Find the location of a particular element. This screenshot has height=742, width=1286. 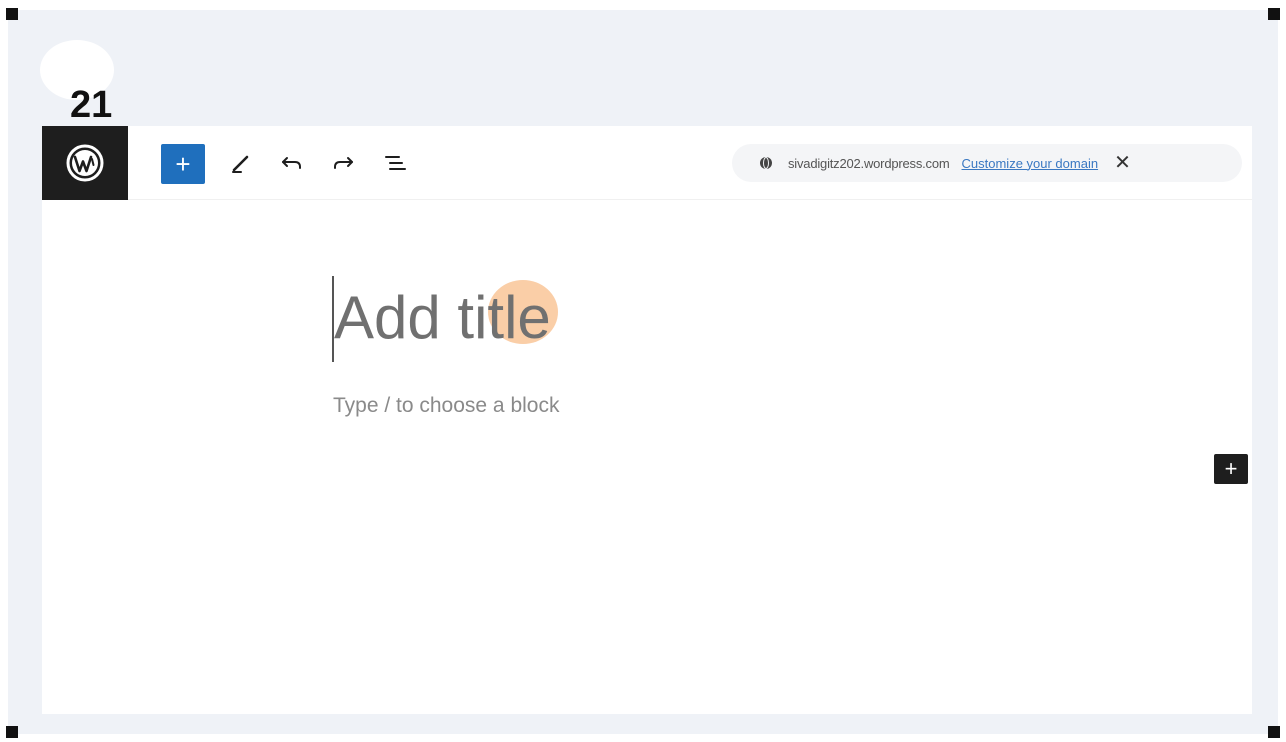

undo-icon is located at coordinates (291, 163).